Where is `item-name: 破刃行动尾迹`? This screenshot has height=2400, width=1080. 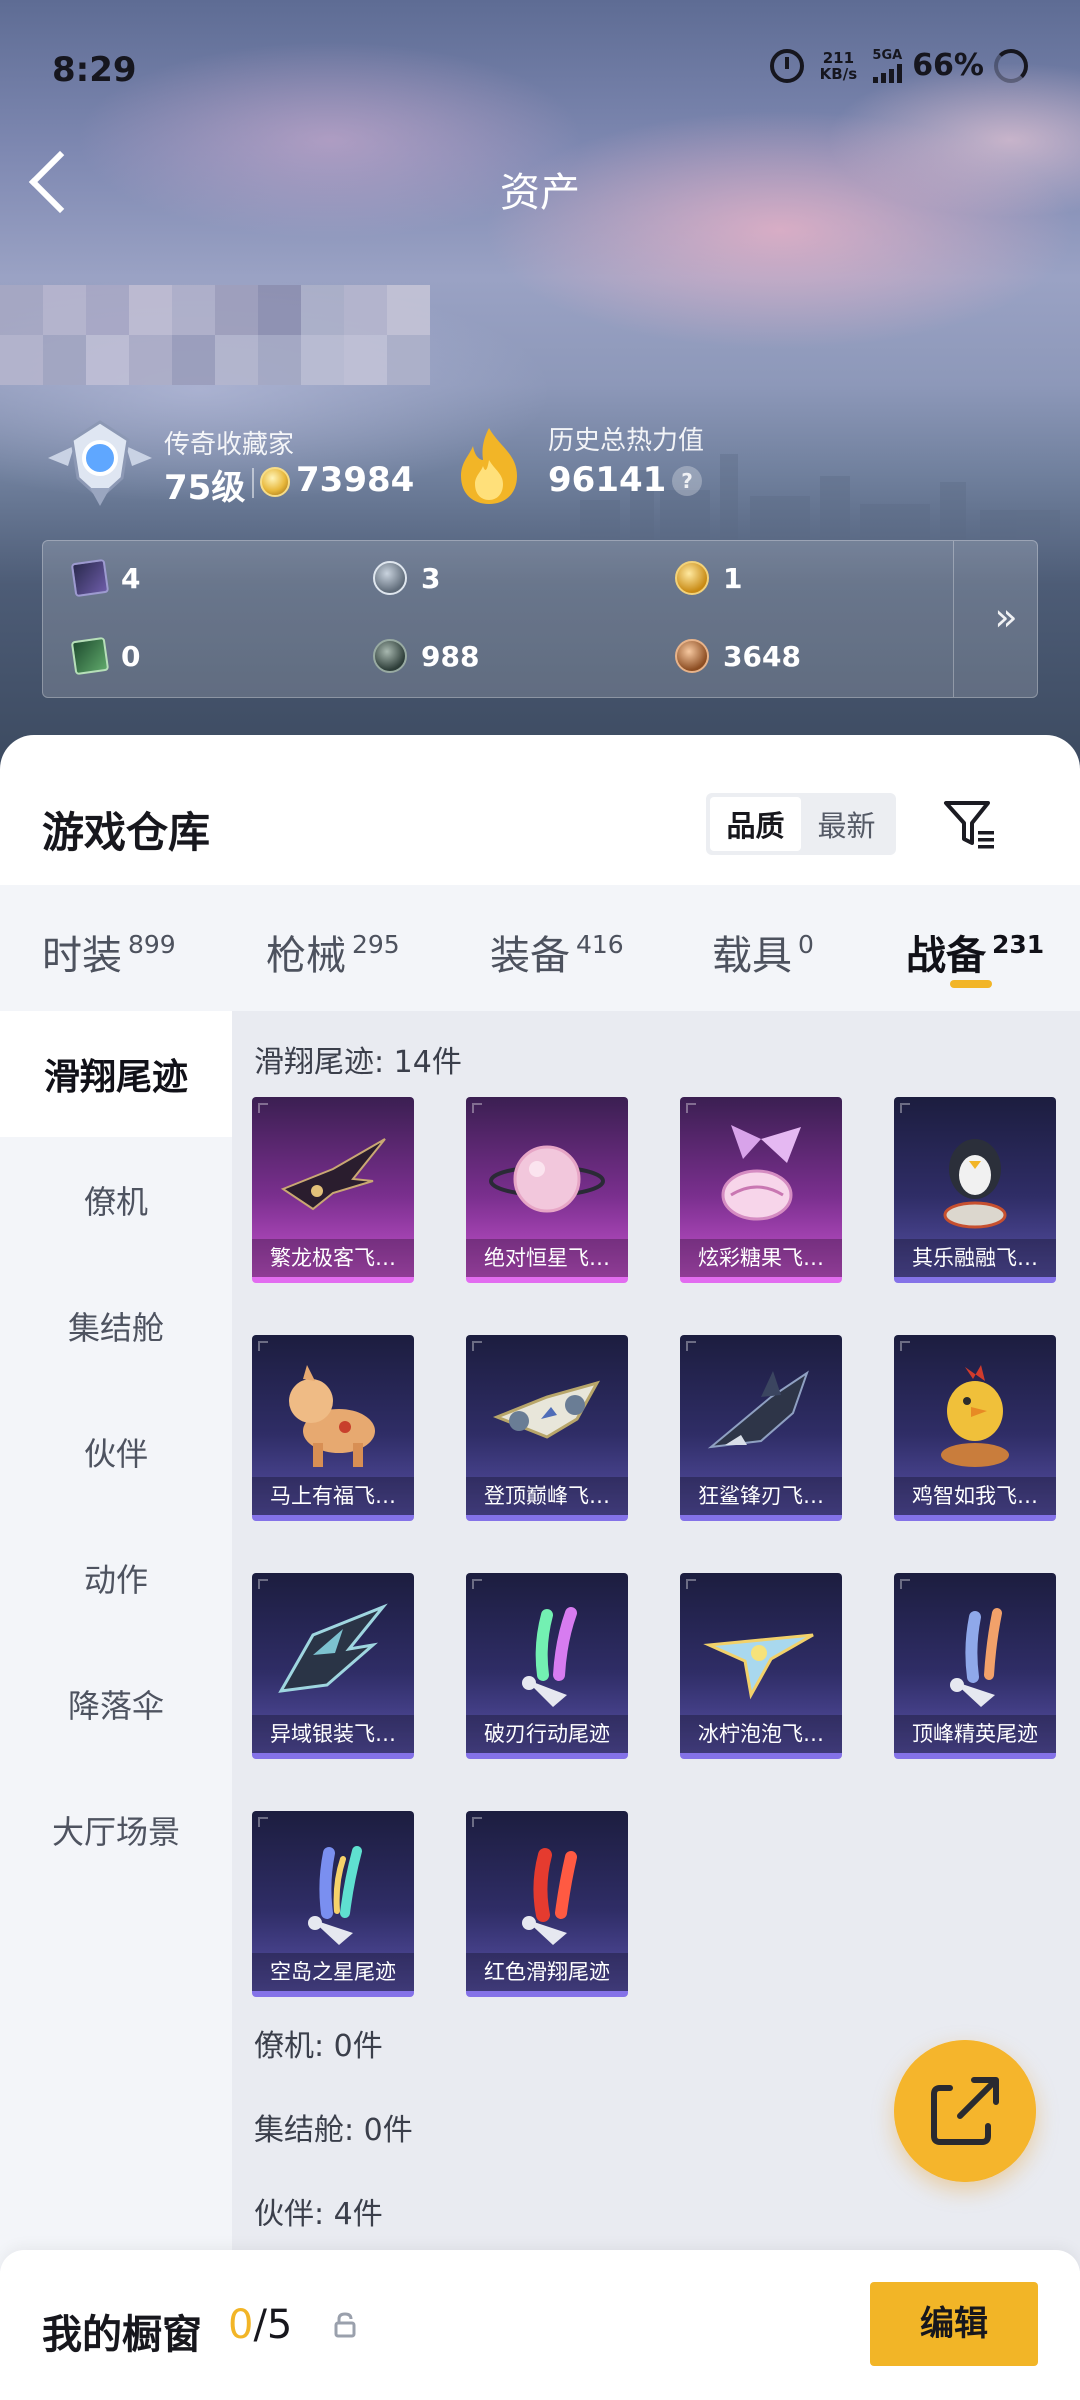
item-name: 破刃行动尾迹 is located at coordinates (547, 1734).